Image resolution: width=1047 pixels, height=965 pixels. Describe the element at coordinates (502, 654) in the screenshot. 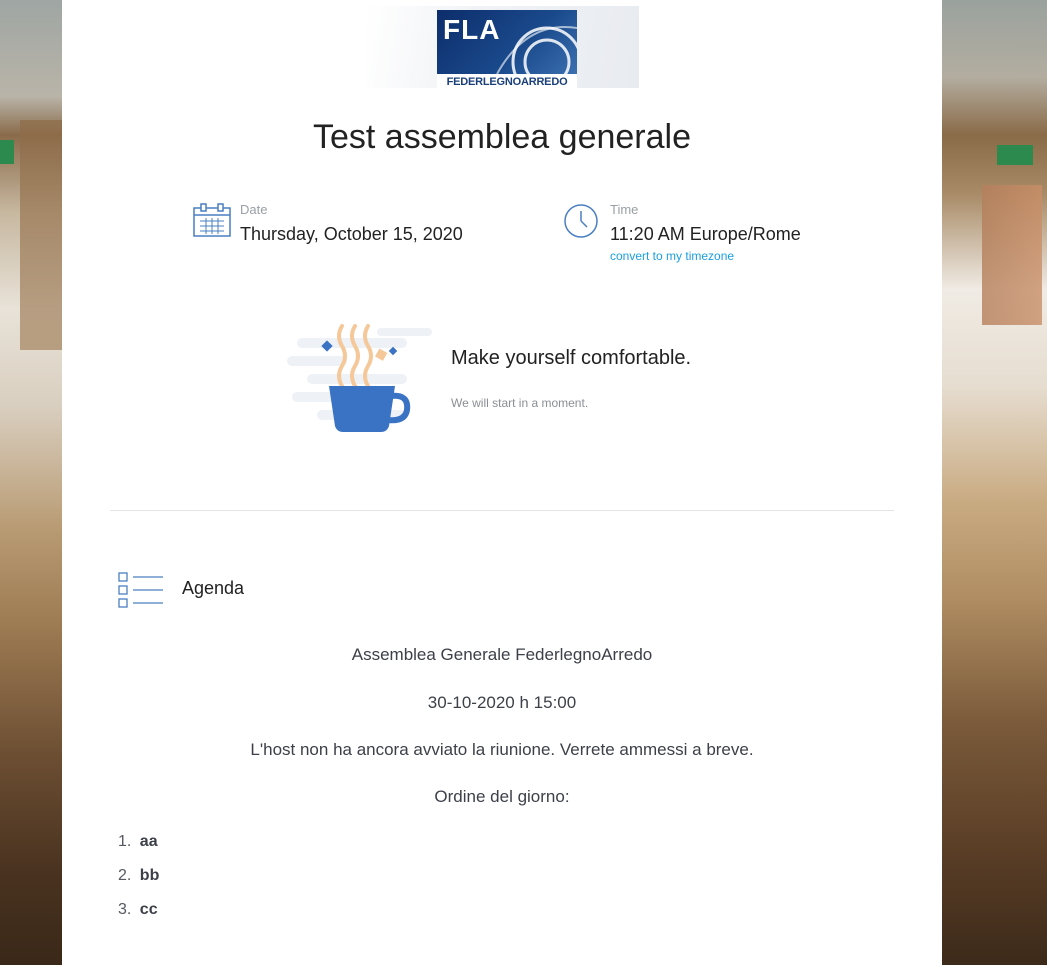

I see `agenda-line: Assemblea Generale FederlegnoArredo` at that location.